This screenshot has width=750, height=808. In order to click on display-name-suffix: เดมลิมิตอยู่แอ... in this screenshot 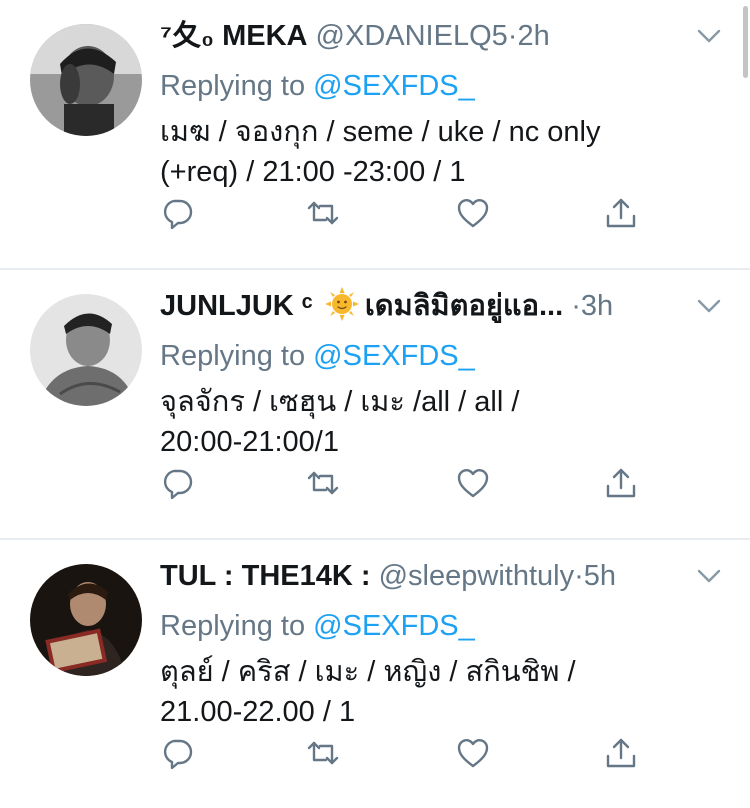, I will do `click(464, 306)`.